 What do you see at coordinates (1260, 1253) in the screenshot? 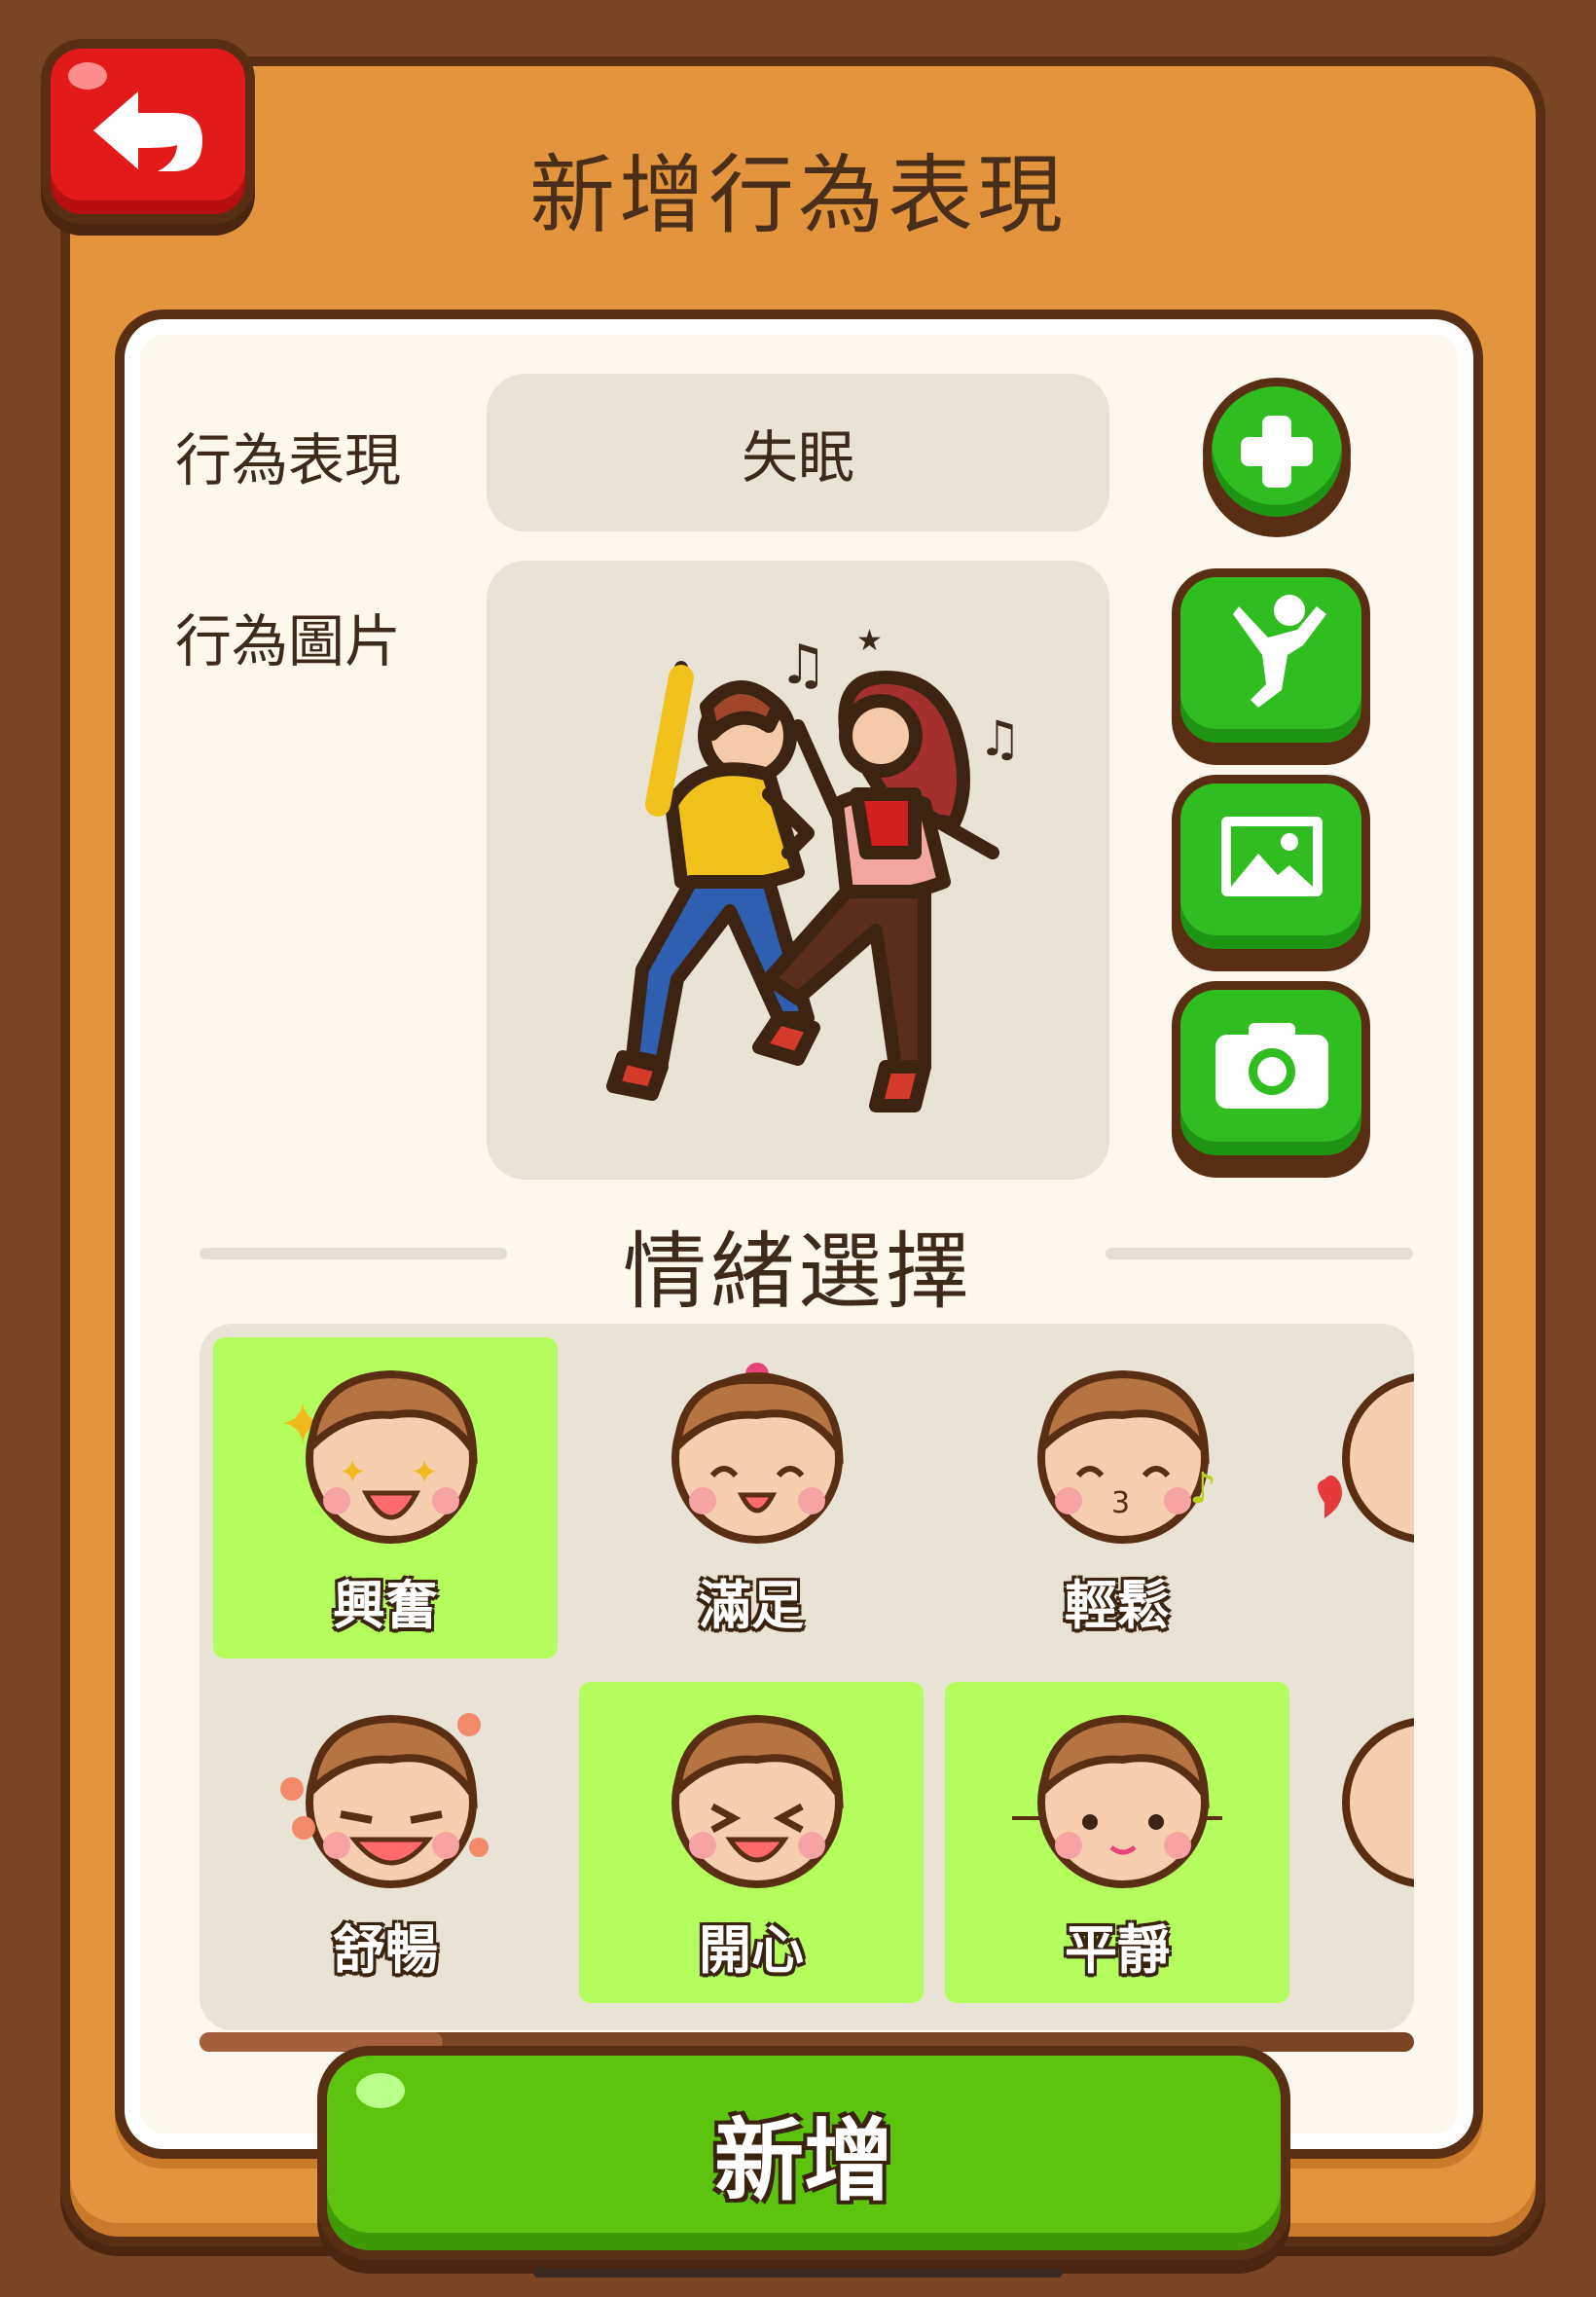
I see `divider-right` at bounding box center [1260, 1253].